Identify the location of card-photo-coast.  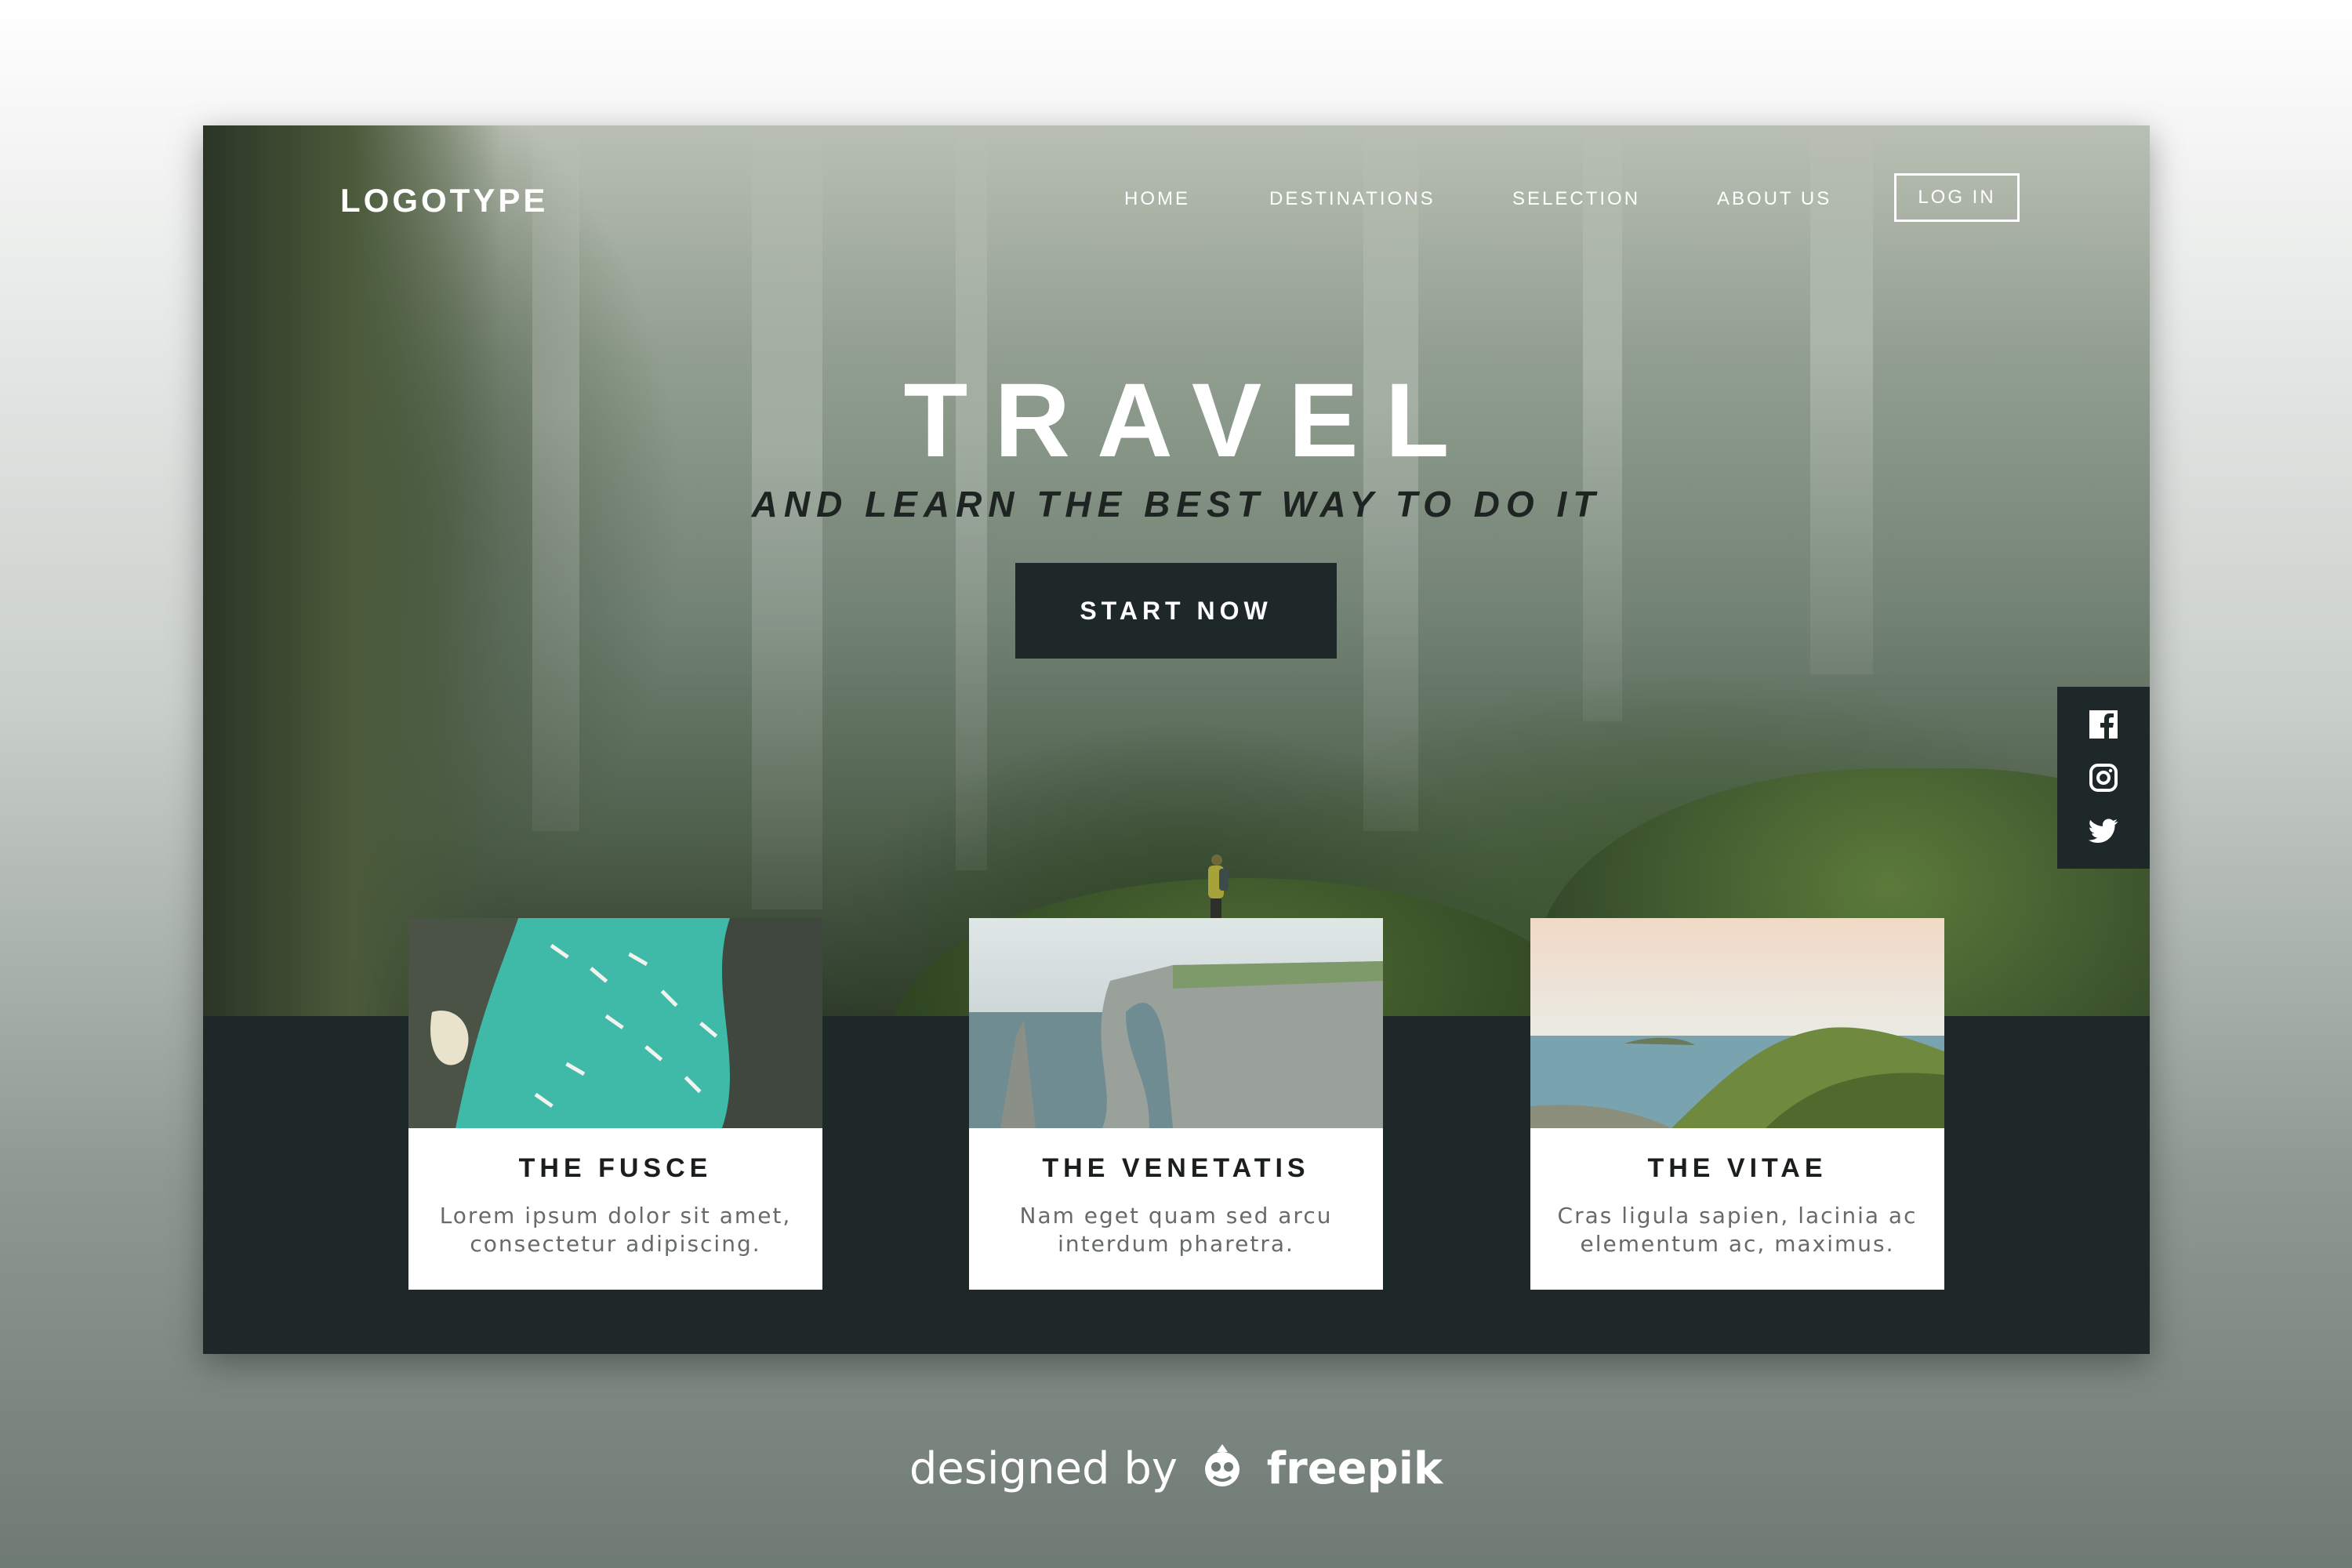
(1737, 1023).